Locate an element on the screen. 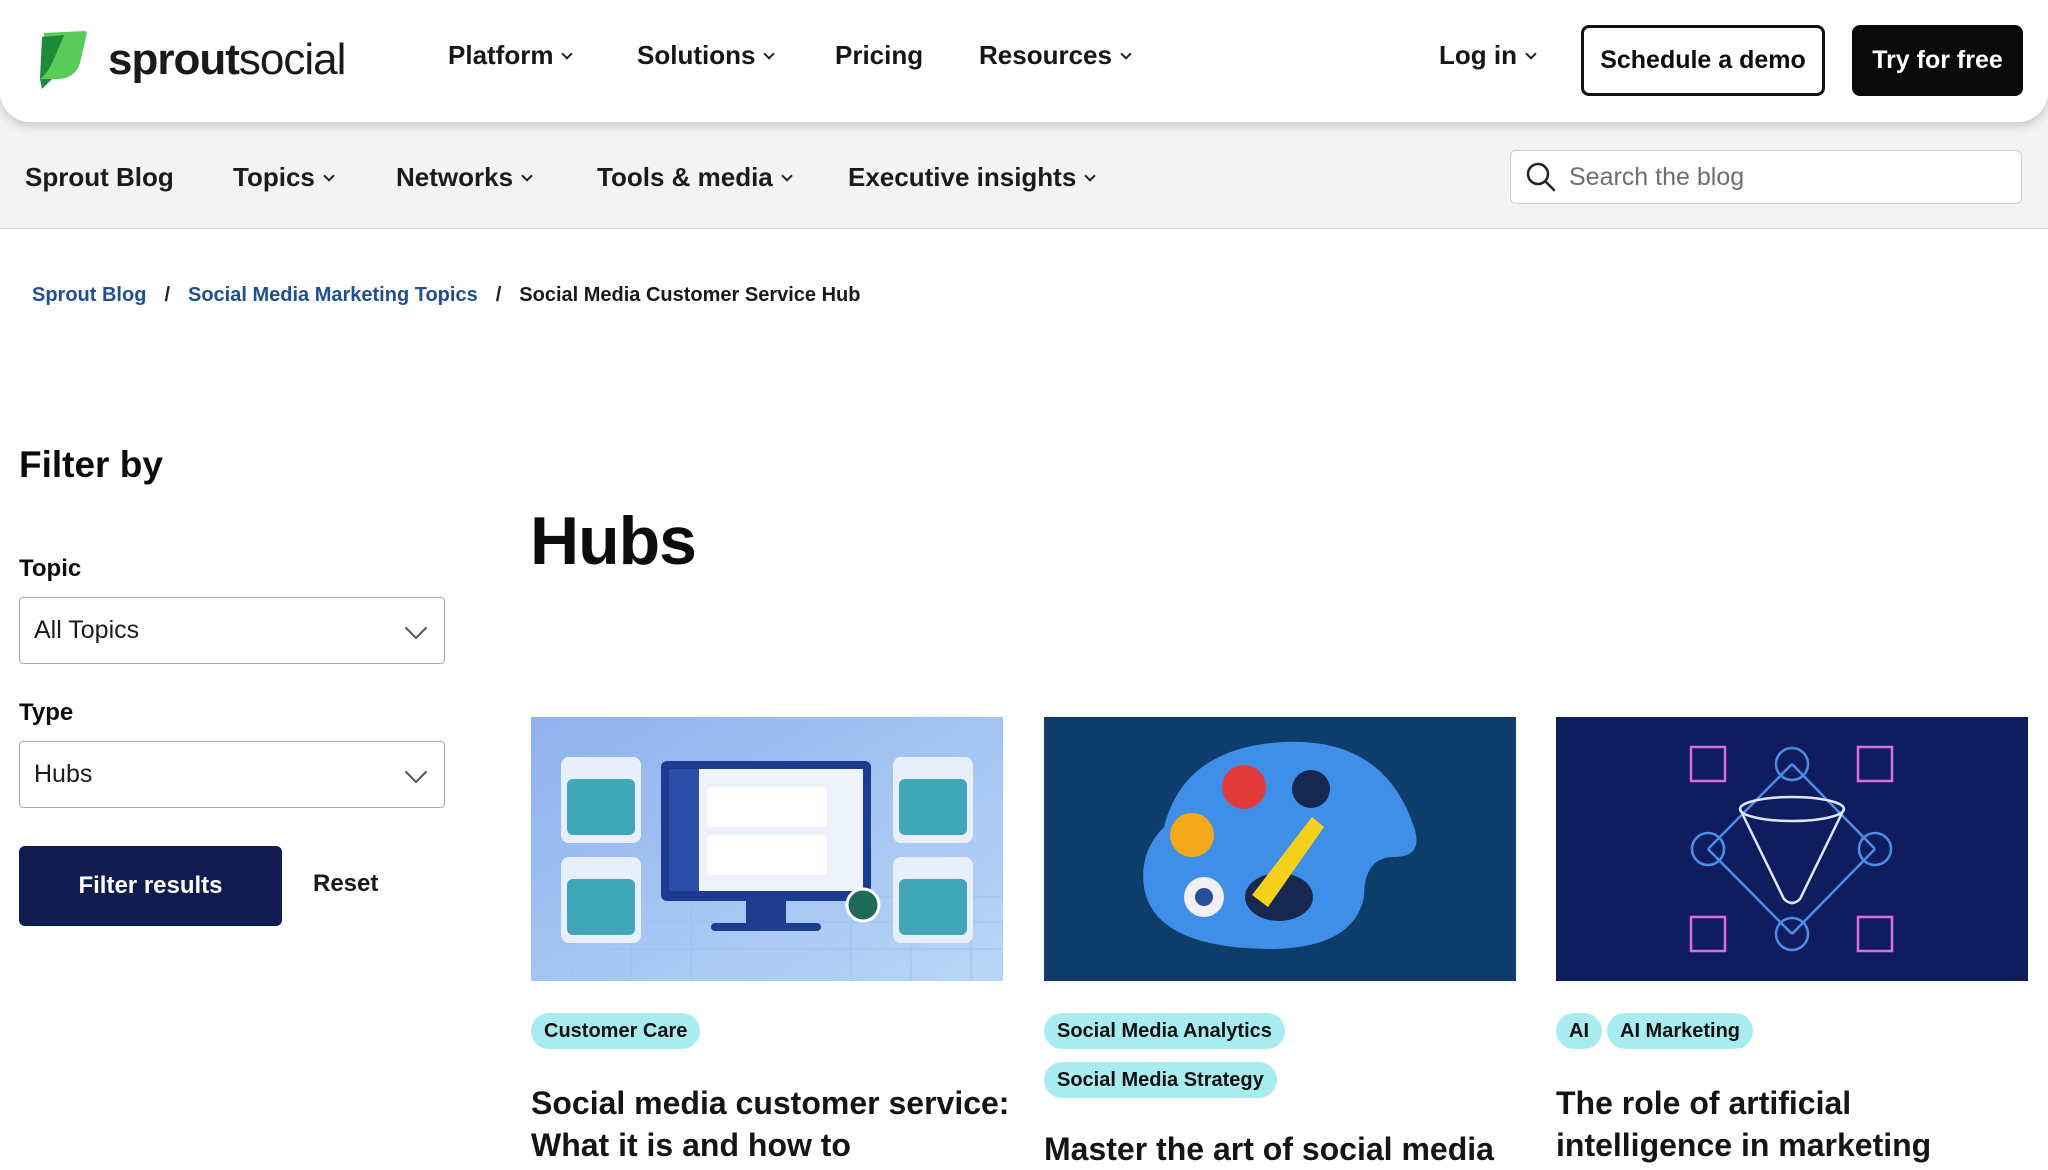  type-label: Type is located at coordinates (46, 712).